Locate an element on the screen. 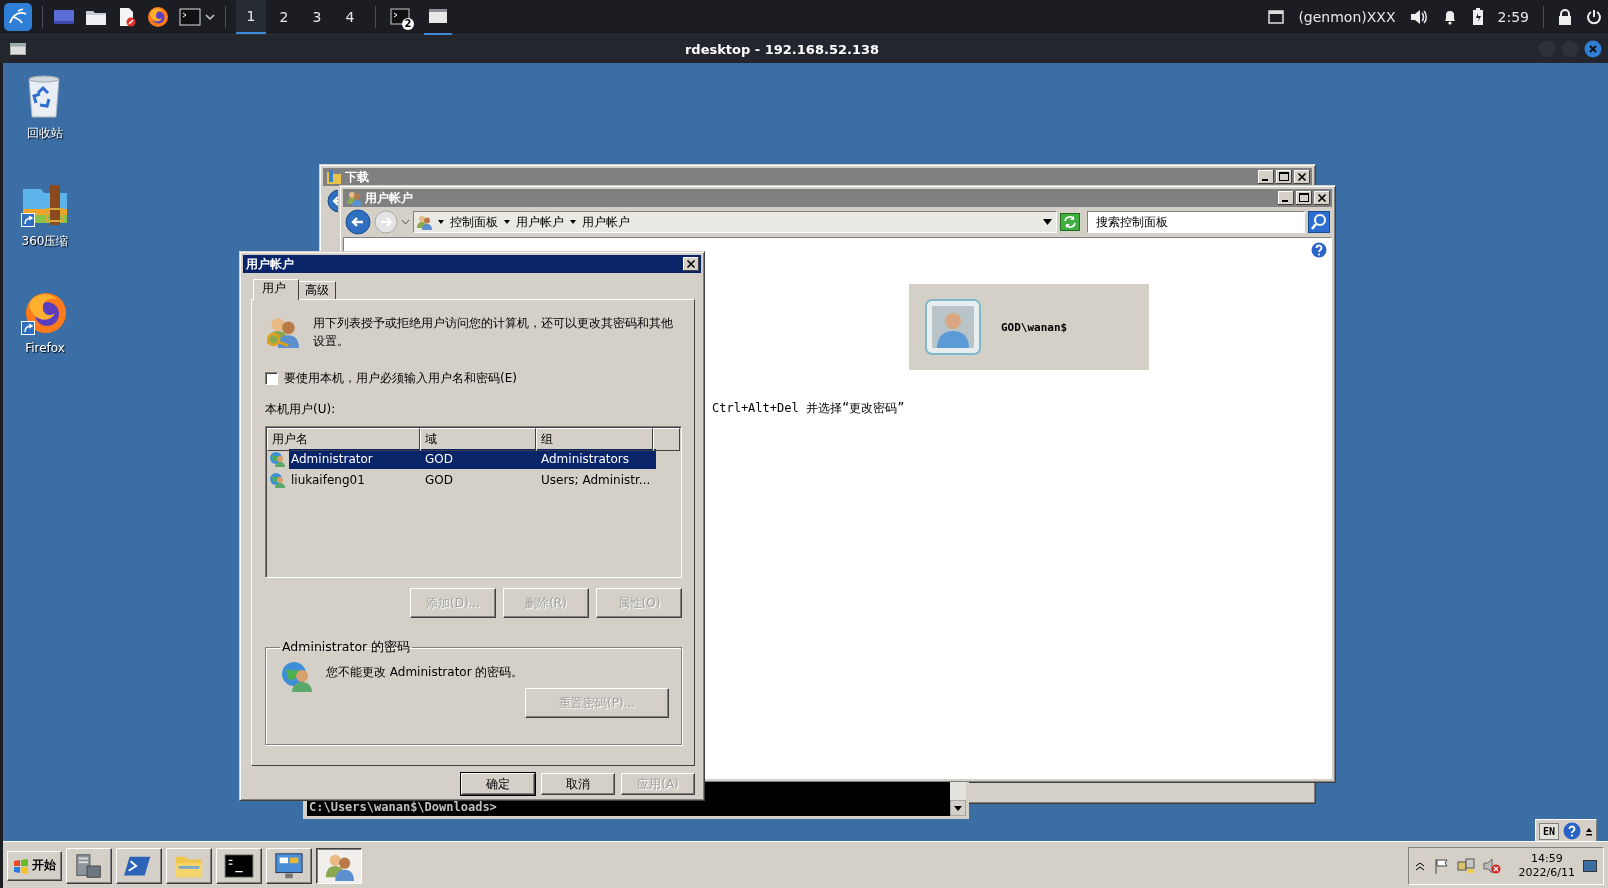  search-field: 搜索控制面板 is located at coordinates (1196, 222).